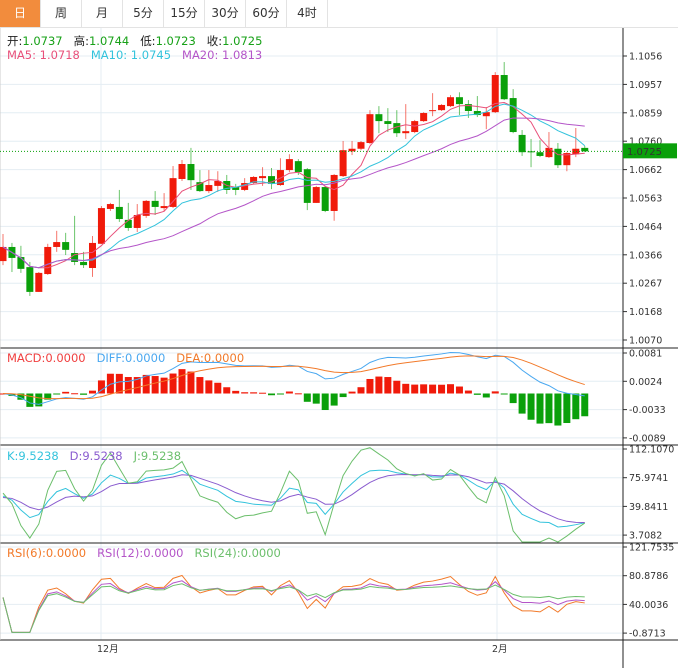 This screenshot has width=678, height=668. Describe the element at coordinates (222, 55) in the screenshot. I see `ma20-value: MA20: 1.0813` at that location.